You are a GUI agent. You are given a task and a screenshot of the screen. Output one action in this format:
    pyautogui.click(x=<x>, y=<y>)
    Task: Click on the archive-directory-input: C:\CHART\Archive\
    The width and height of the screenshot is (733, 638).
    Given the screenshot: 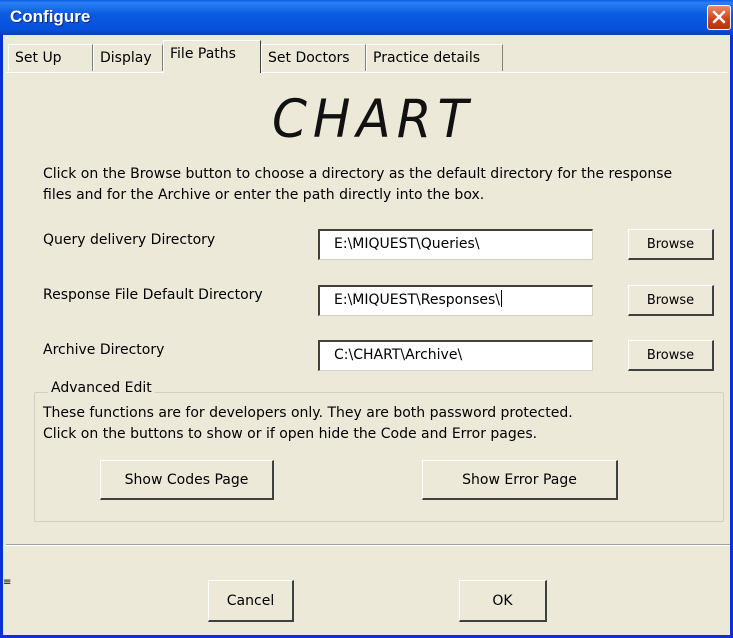 What is the action you would take?
    pyautogui.click(x=455, y=355)
    